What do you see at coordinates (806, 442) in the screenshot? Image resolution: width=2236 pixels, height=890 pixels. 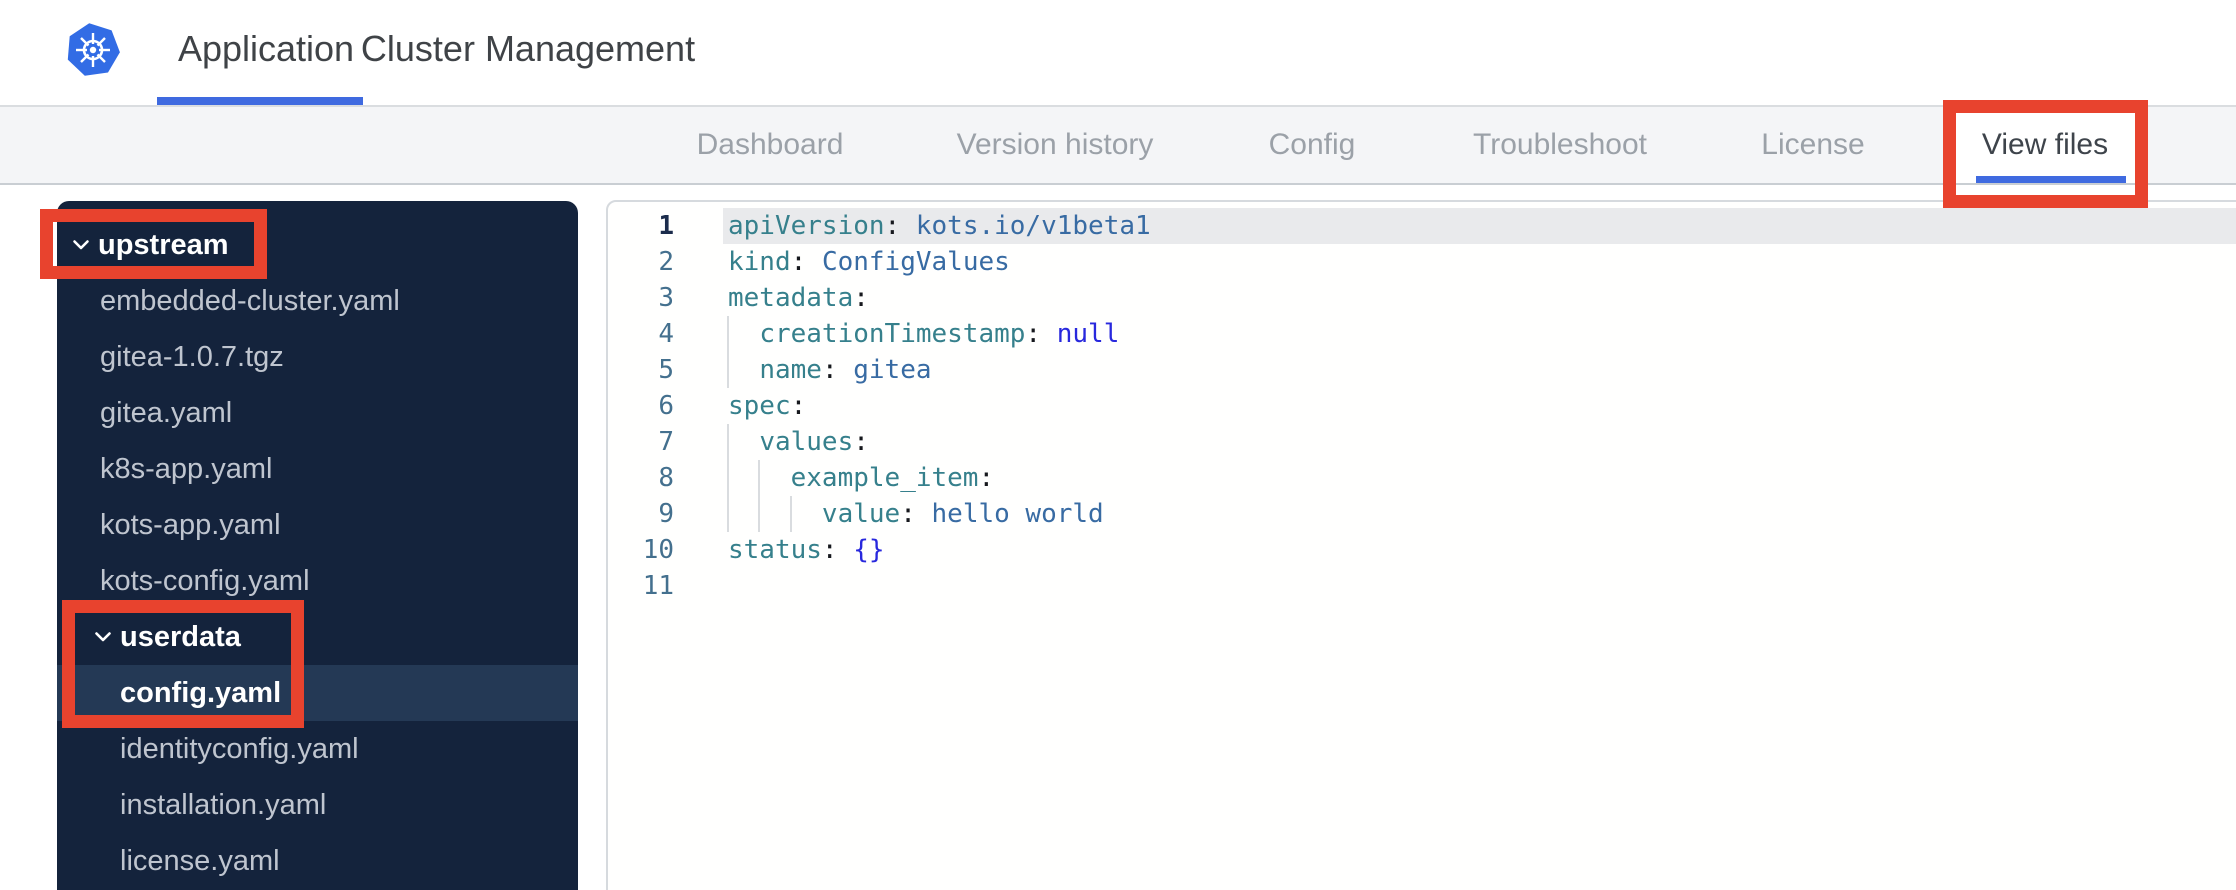 I see `token-key: values` at bounding box center [806, 442].